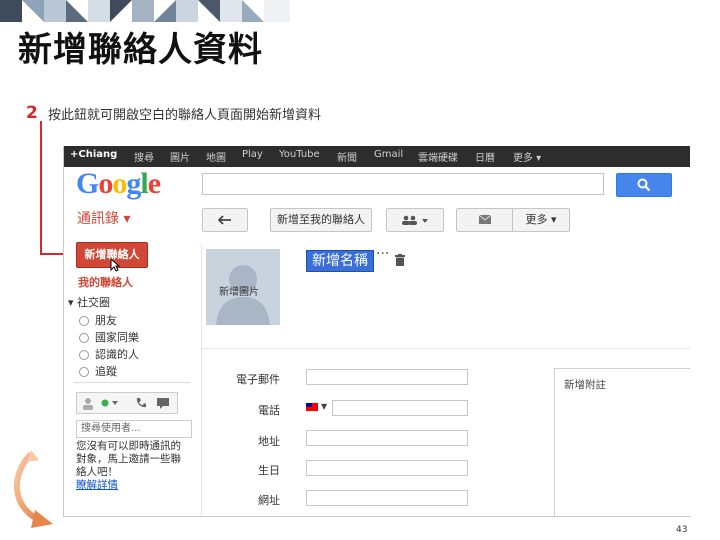  What do you see at coordinates (145, 11) in the screenshot?
I see `header-mosaic-decoration` at bounding box center [145, 11].